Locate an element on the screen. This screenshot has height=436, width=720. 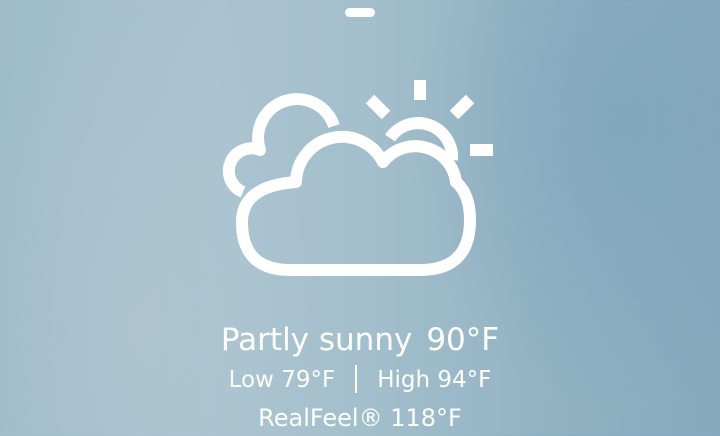
condition-text: Partly sunny is located at coordinates (316, 340).